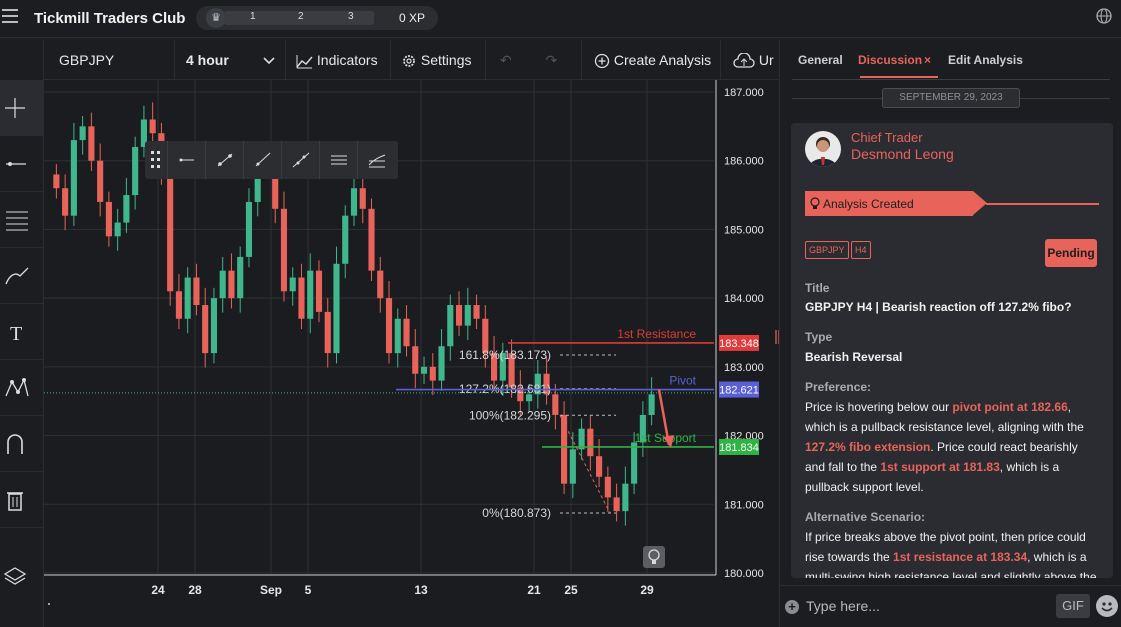  Describe the element at coordinates (253, 16) in the screenshot. I see `xp-level-1: 1` at that location.